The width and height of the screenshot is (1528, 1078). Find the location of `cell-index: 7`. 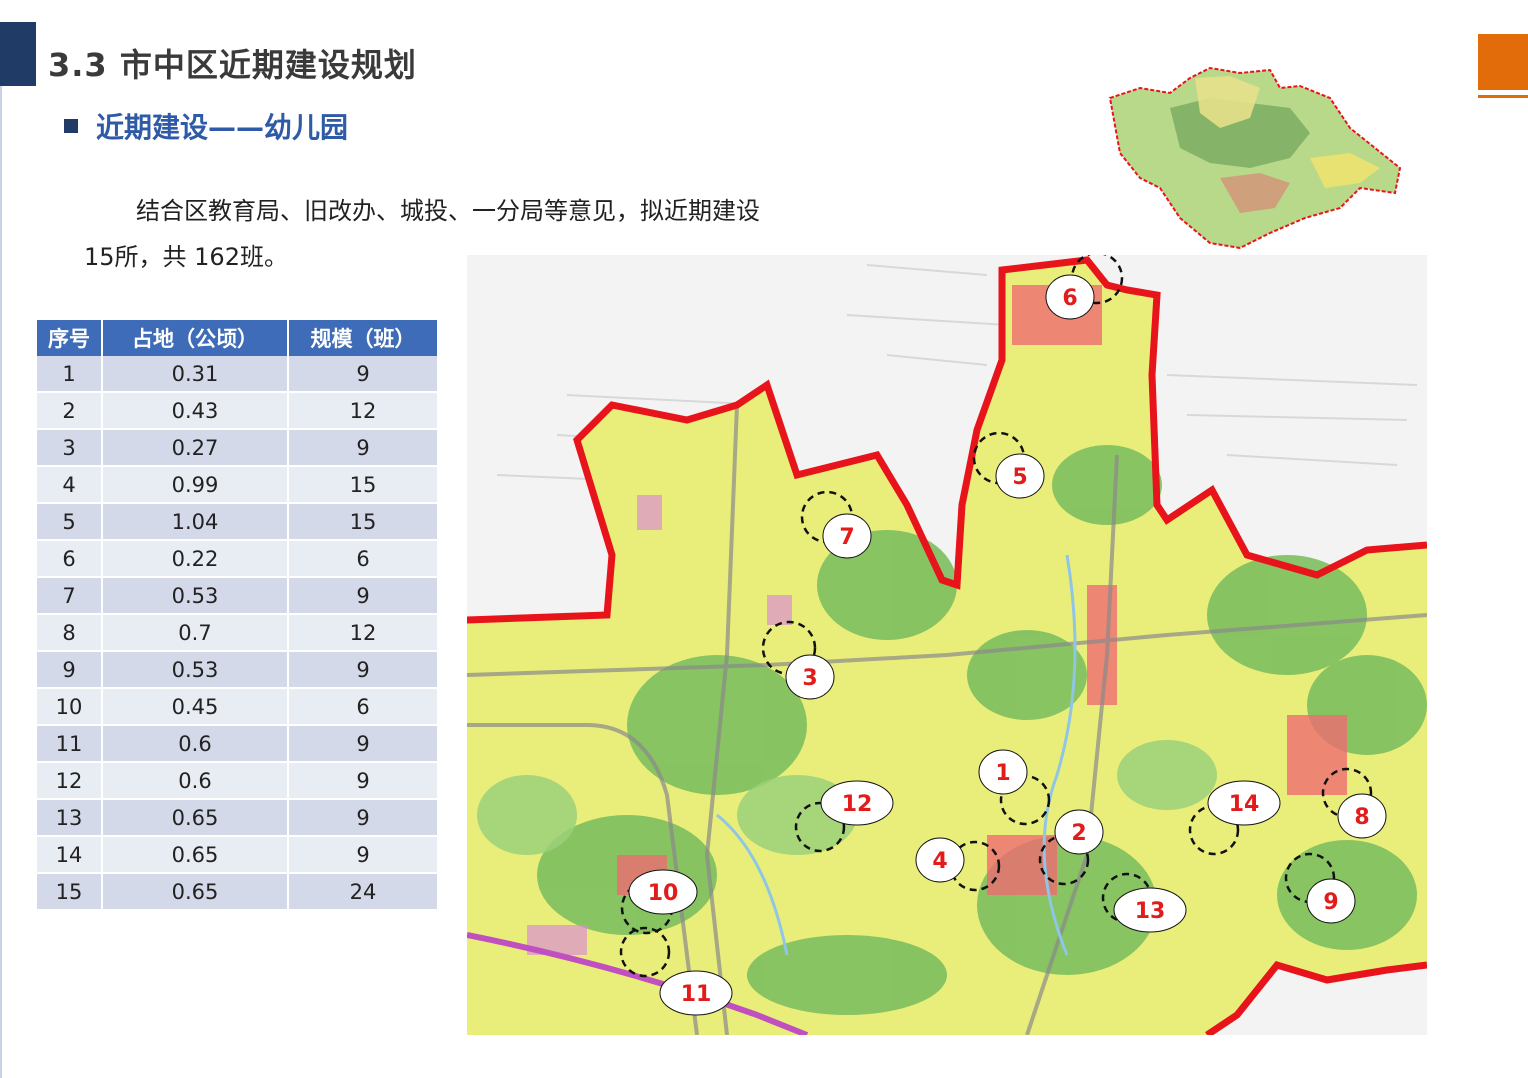

cell-index: 7 is located at coordinates (70, 596).